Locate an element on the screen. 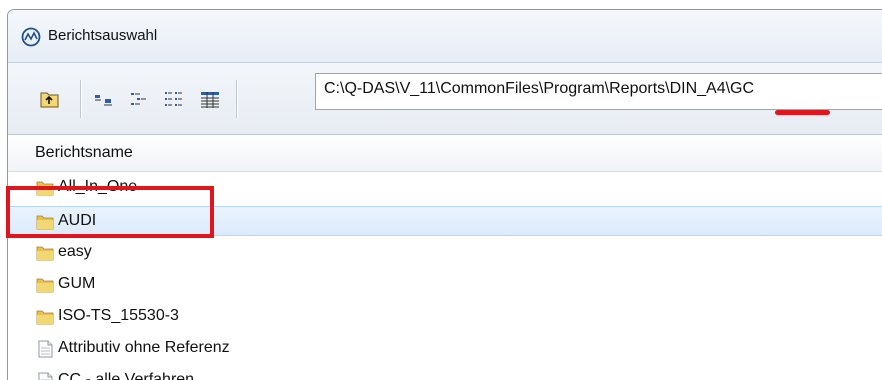  list-item-label: ISO-TS_15530-3 is located at coordinates (118, 315).